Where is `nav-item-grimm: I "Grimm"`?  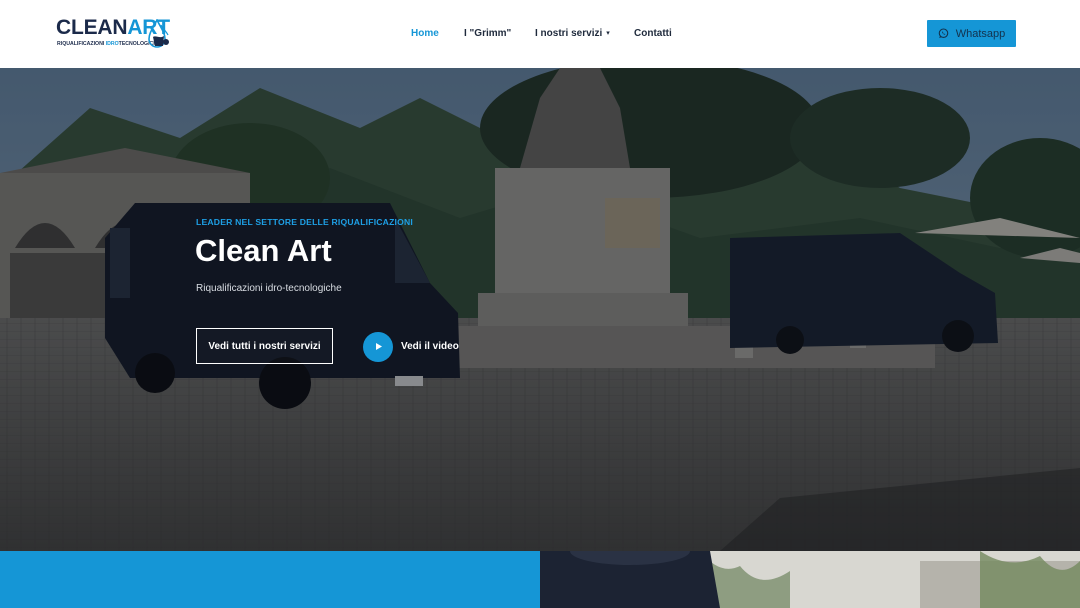
nav-item-grimm: I "Grimm" is located at coordinates (487, 34).